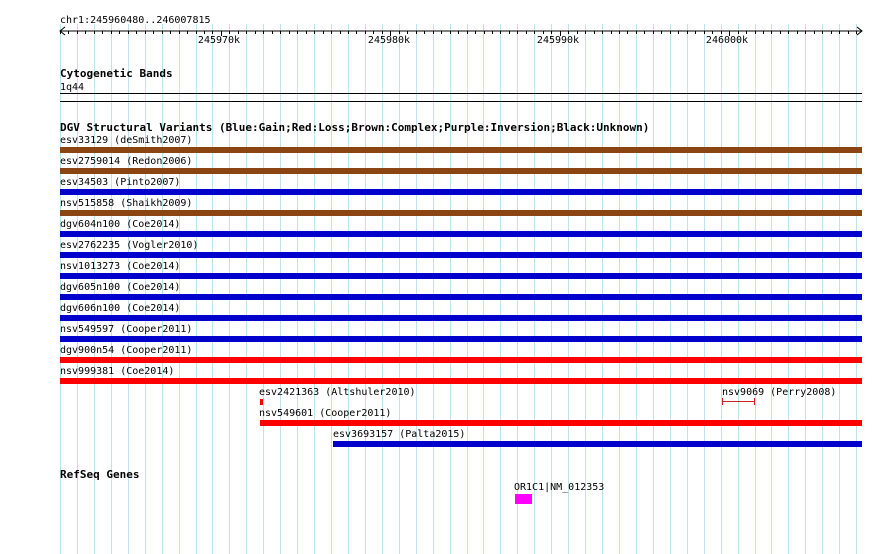  I want to click on ruler-tick-label: 245990k, so click(558, 40).